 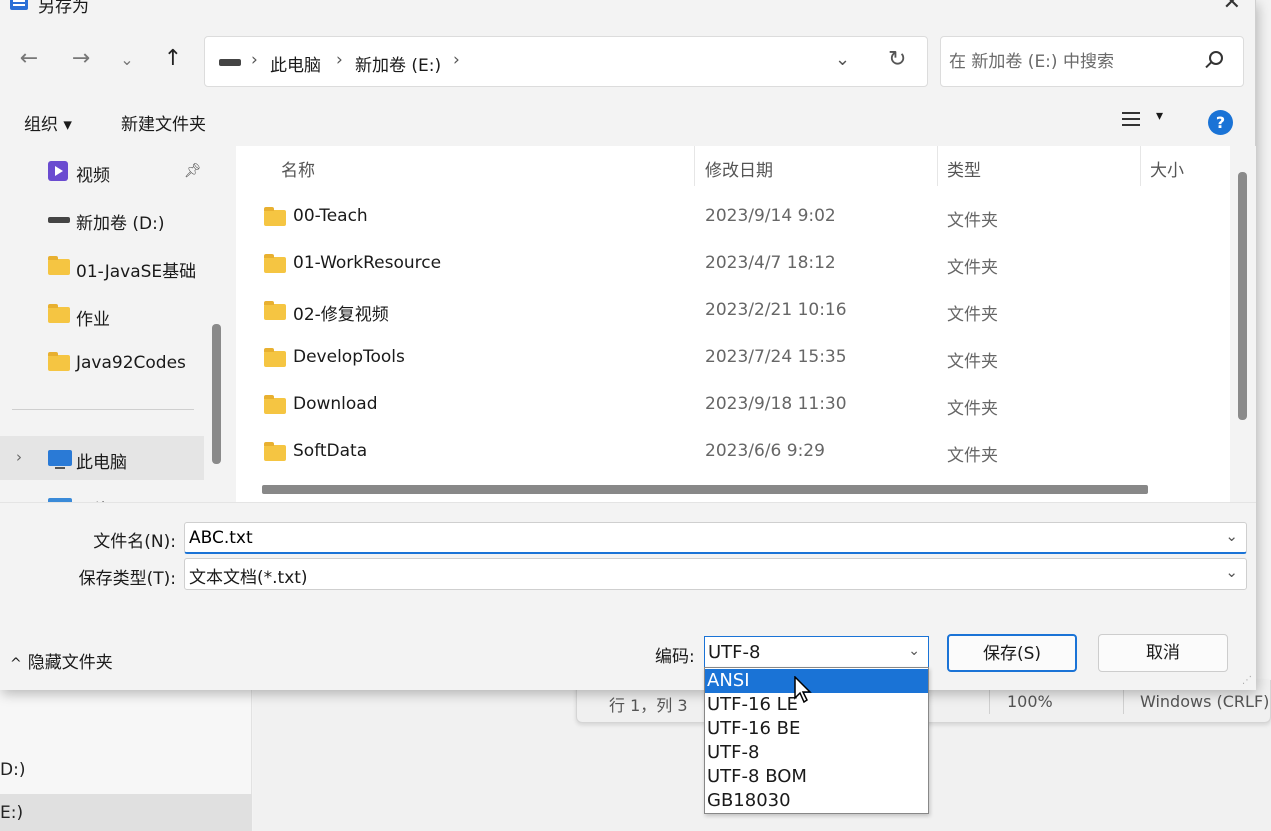 I want to click on status-zoom: 100%, so click(x=1030, y=701).